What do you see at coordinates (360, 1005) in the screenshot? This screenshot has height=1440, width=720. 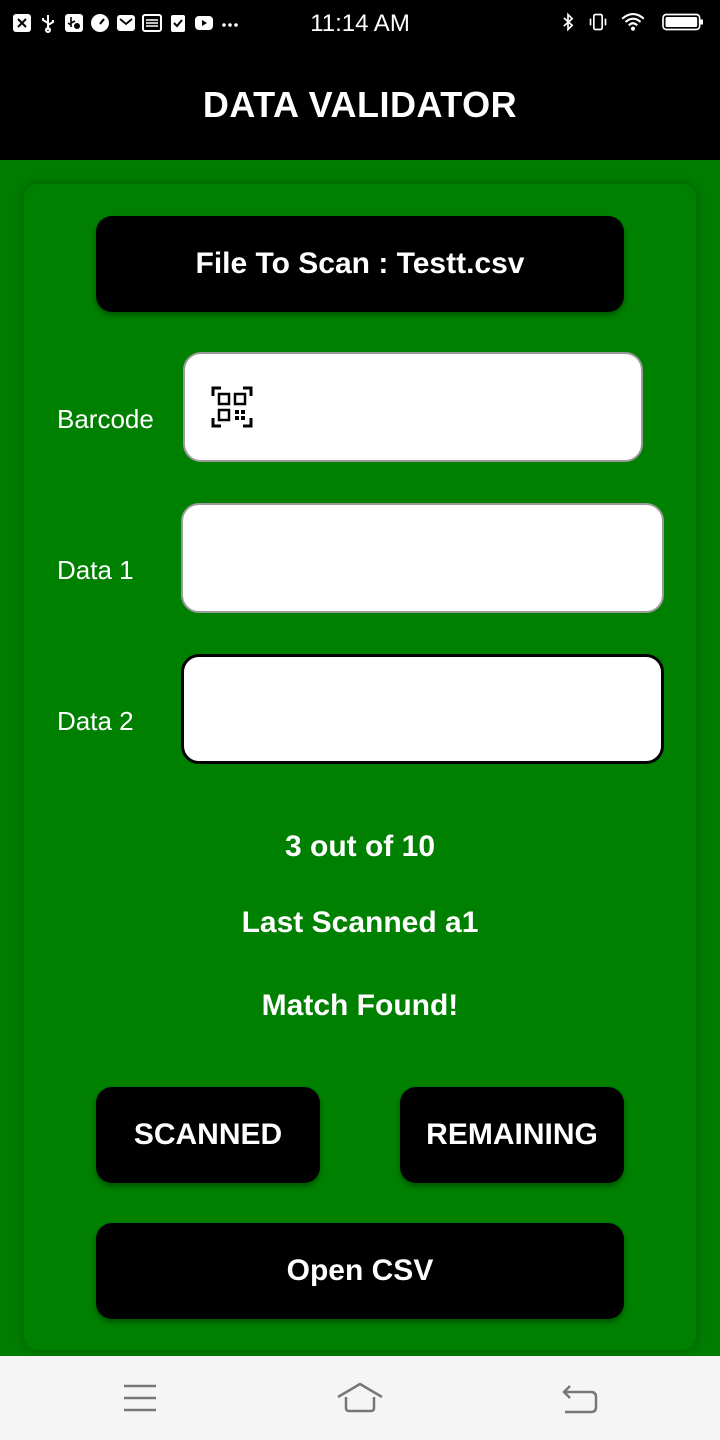 I see `match-status-text: Match Found!` at bounding box center [360, 1005].